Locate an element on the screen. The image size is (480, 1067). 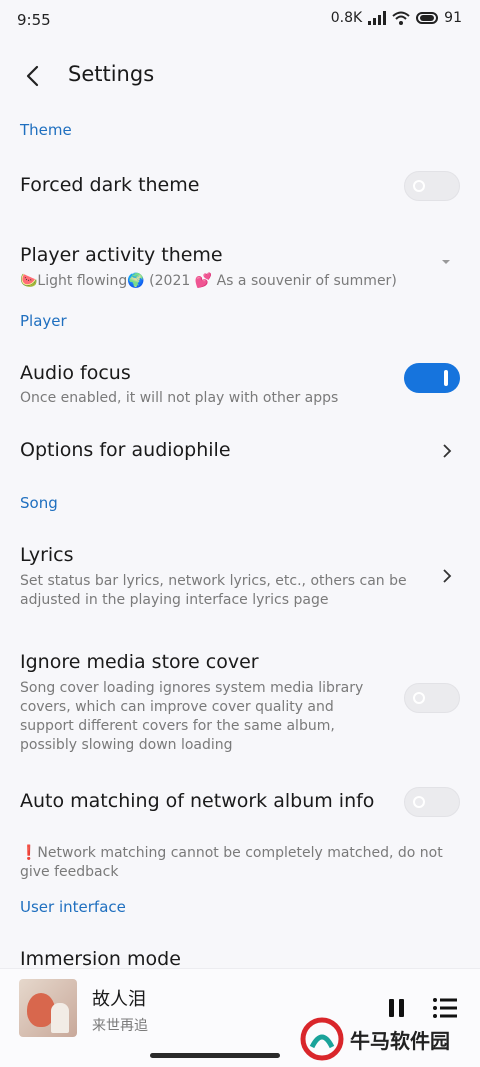
back-arrow-icon is located at coordinates (34, 76).